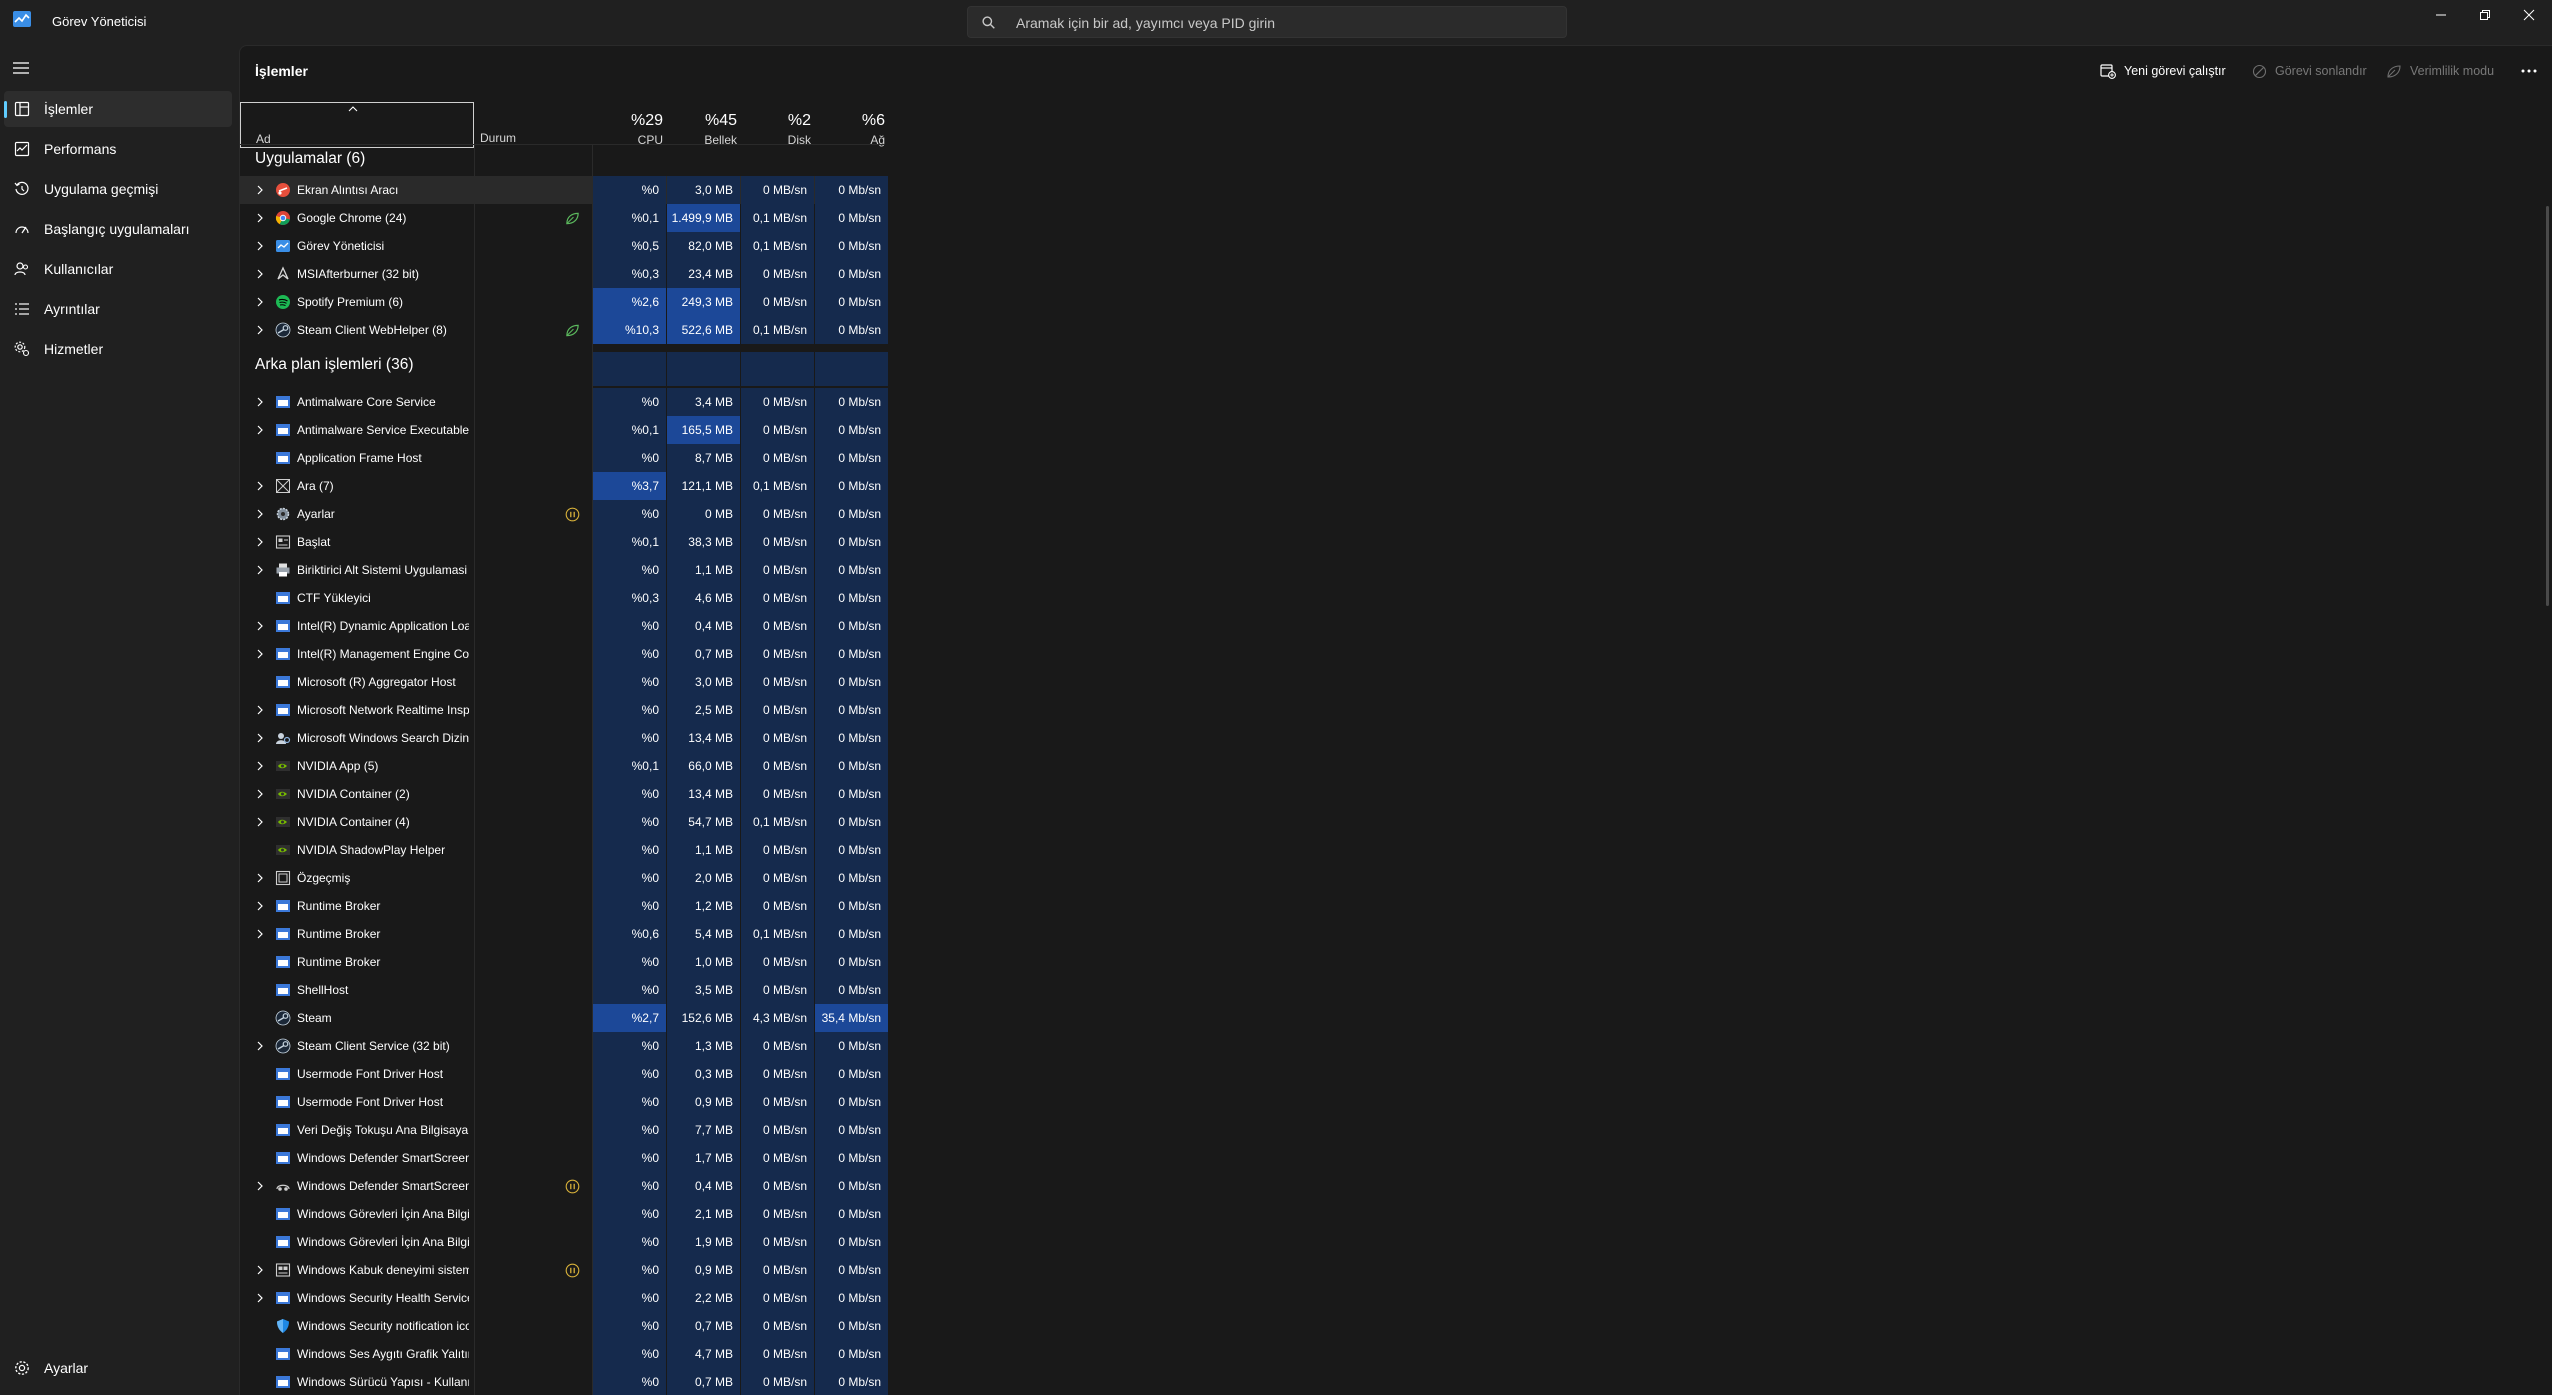 The image size is (2552, 1395). I want to click on network-column-header: %6 Ağ, so click(852, 125).